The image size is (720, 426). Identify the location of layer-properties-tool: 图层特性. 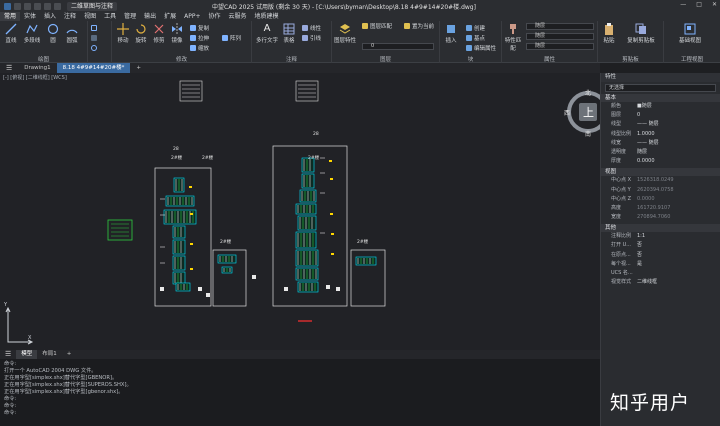
(345, 33).